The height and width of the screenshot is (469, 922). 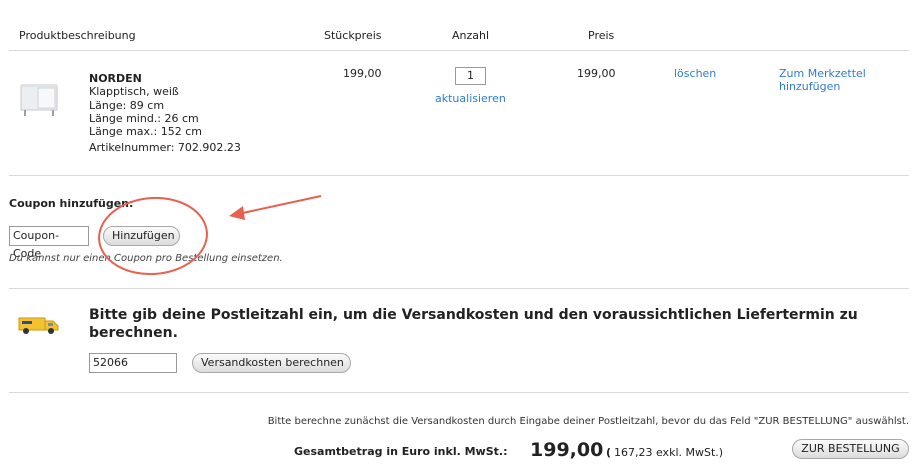 I want to click on product-thumbnail, so click(x=40, y=98).